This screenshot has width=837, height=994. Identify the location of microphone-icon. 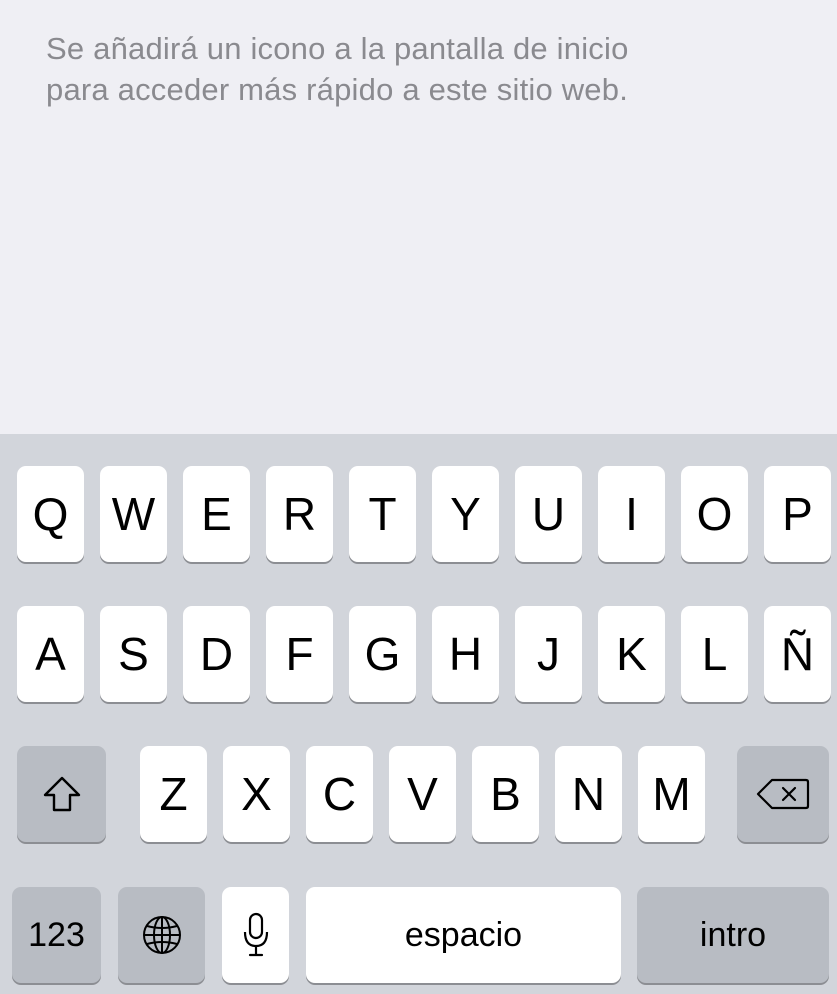
(256, 935).